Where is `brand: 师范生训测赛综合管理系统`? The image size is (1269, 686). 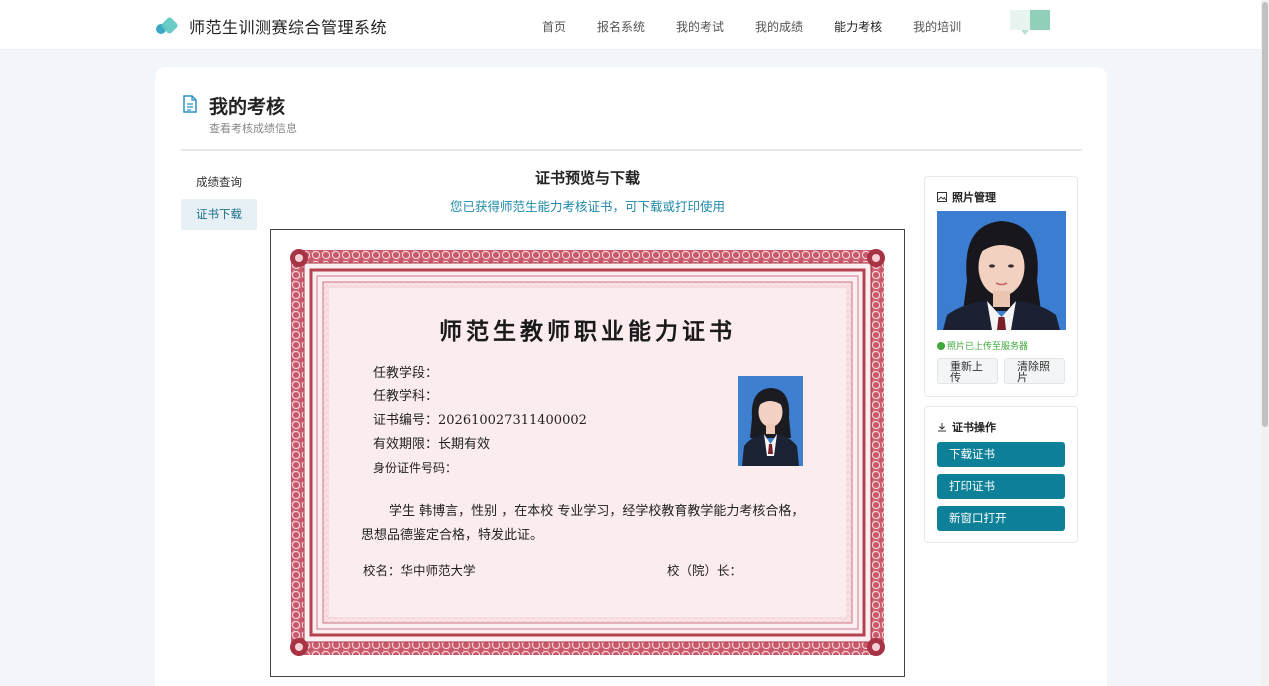 brand: 师范生训测赛综合管理系统 is located at coordinates (271, 26).